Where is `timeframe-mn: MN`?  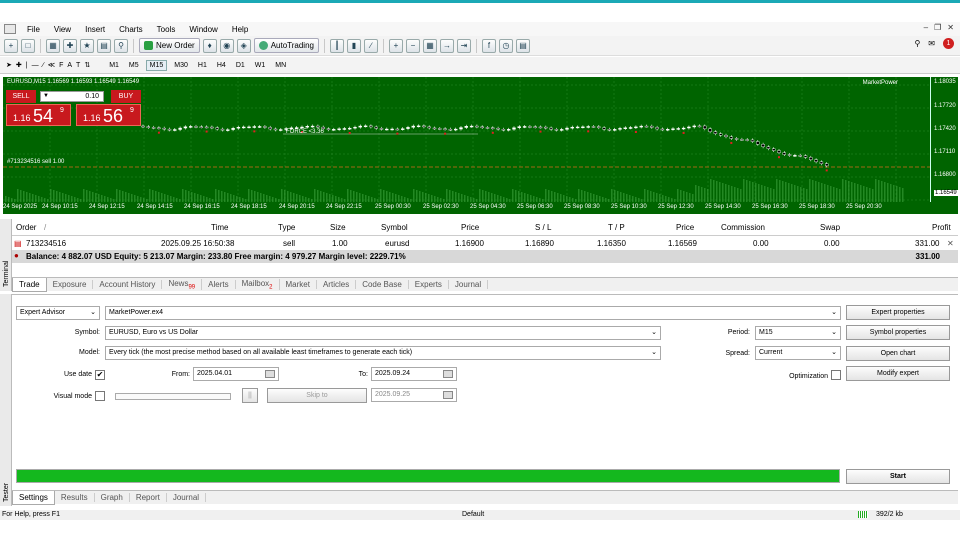
timeframe-mn: MN is located at coordinates (280, 65).